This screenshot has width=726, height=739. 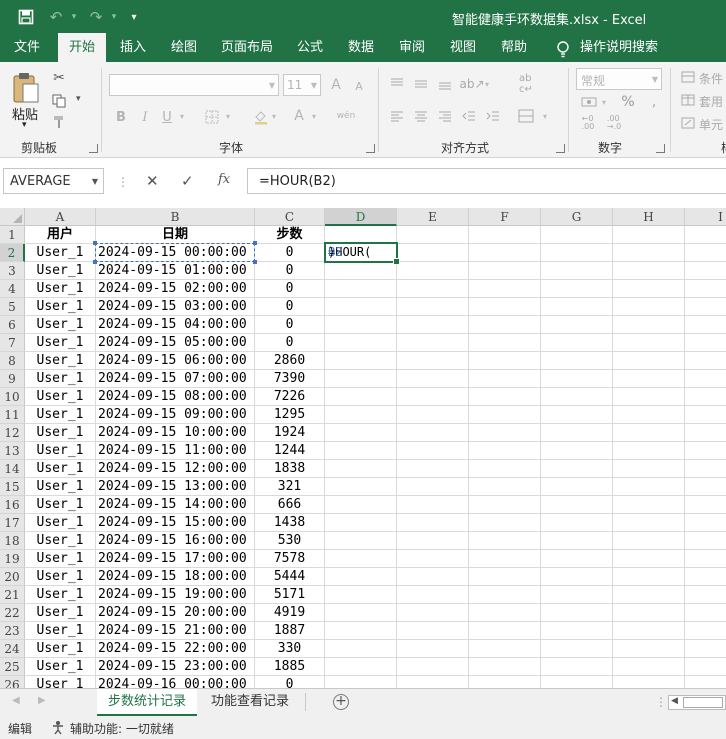 What do you see at coordinates (289, 451) in the screenshot?
I see `cell-steps: 1244` at bounding box center [289, 451].